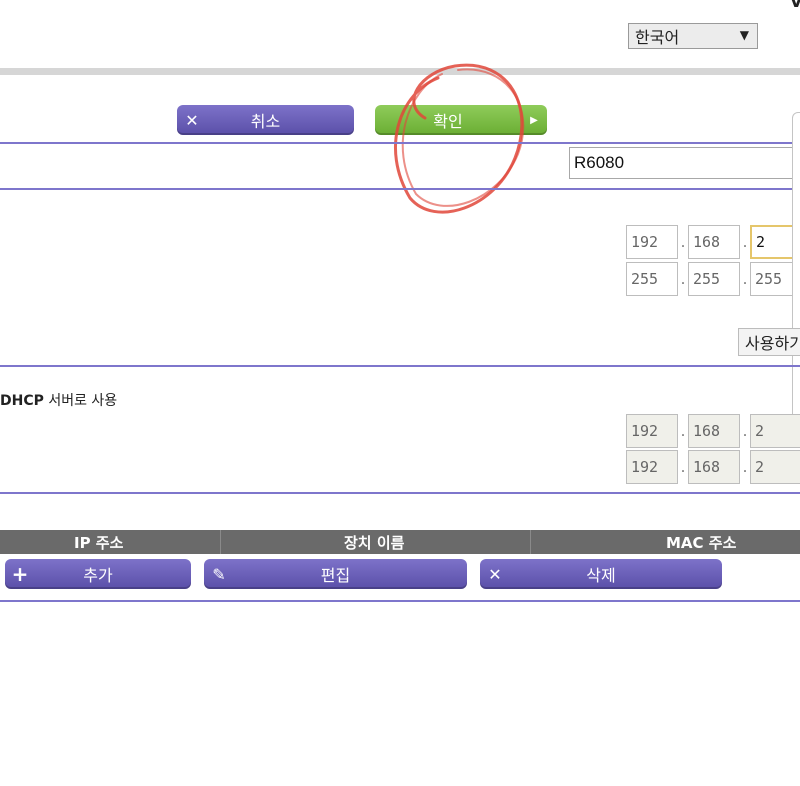 This screenshot has width=800, height=786. I want to click on header-corner-letter: V, so click(795, 5).